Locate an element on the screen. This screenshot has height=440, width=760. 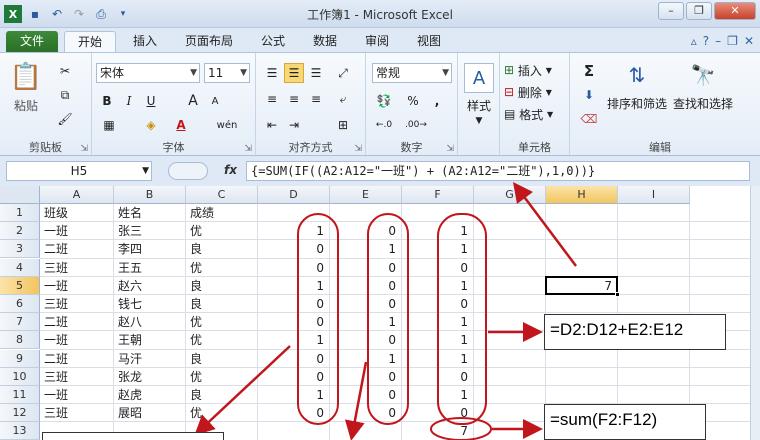
cell-d5: 1 is located at coordinates (294, 286).